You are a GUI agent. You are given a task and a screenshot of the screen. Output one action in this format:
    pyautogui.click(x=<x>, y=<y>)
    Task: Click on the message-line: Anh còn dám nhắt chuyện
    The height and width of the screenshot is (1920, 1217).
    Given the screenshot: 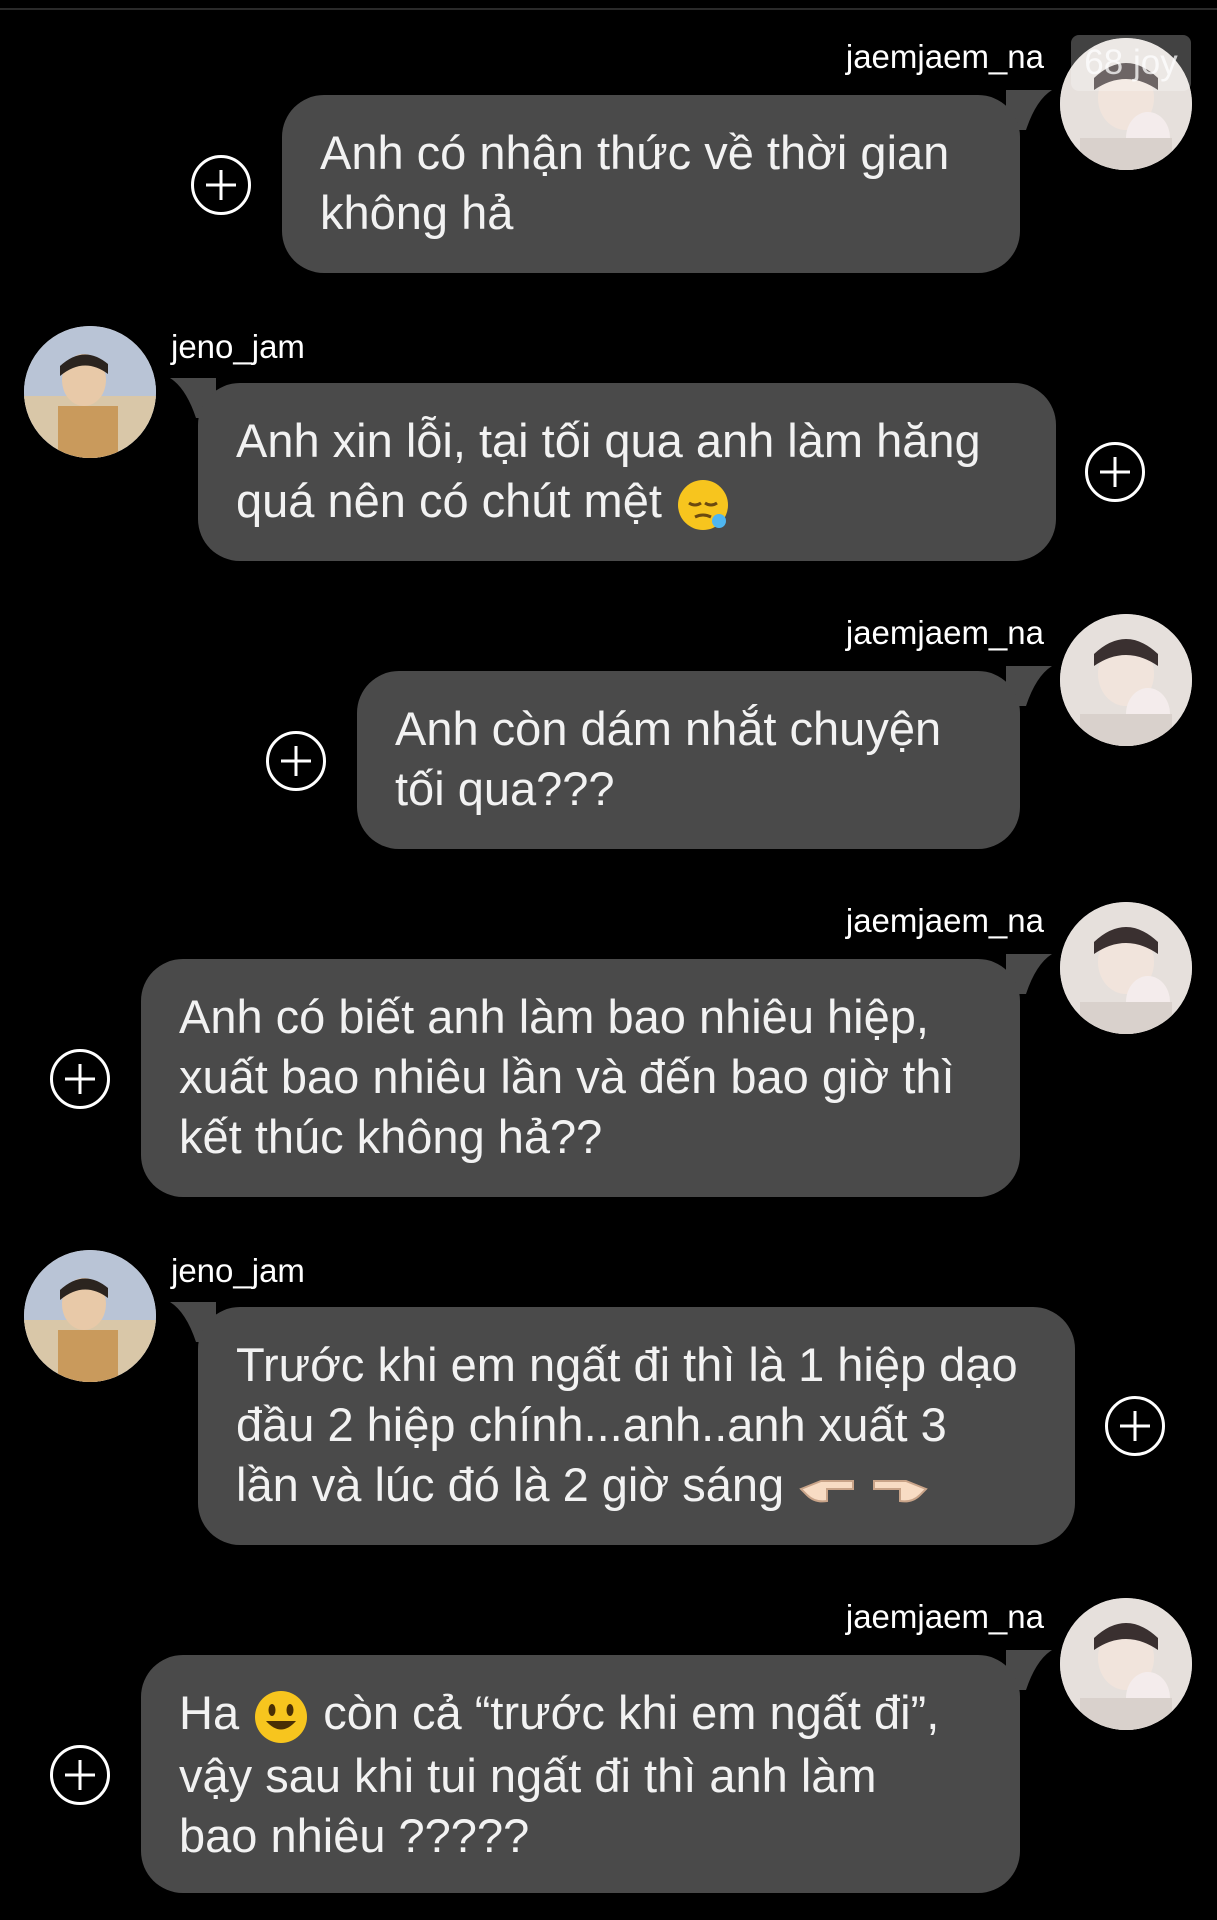 What is the action you would take?
    pyautogui.click(x=668, y=728)
    